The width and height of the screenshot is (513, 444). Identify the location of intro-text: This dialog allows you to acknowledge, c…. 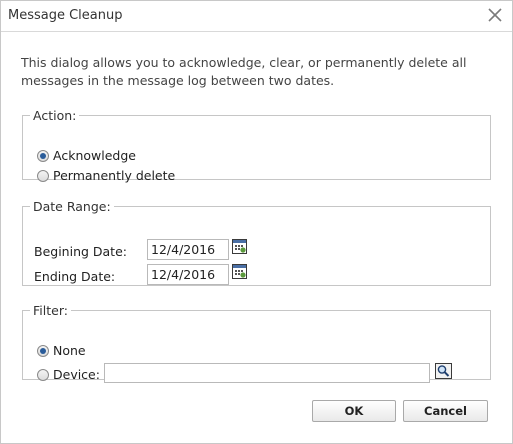
(244, 71).